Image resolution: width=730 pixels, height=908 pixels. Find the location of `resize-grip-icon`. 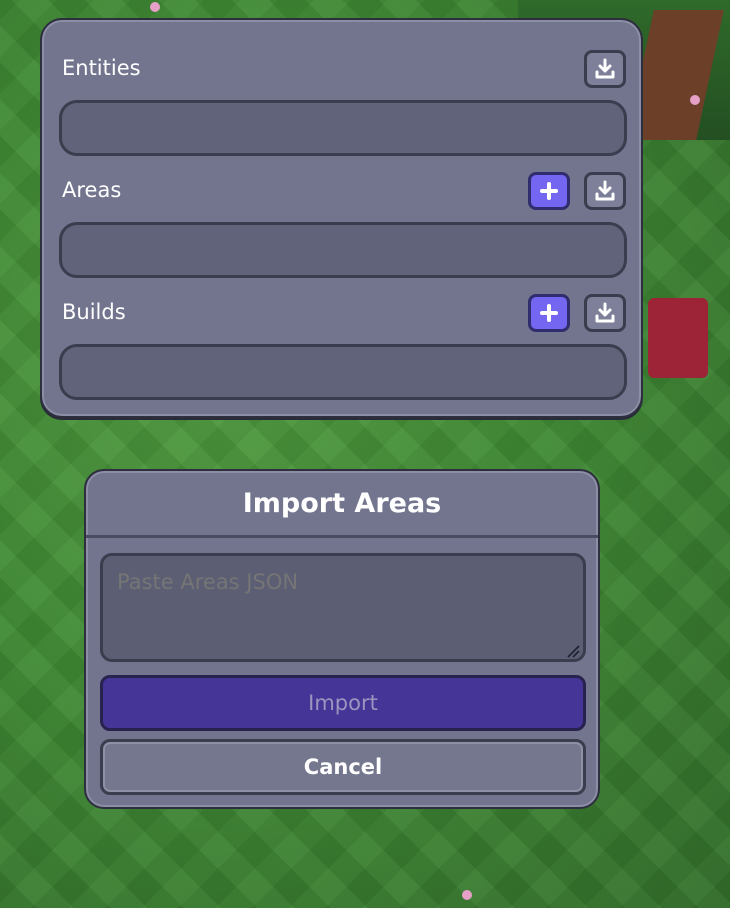

resize-grip-icon is located at coordinates (573, 650).